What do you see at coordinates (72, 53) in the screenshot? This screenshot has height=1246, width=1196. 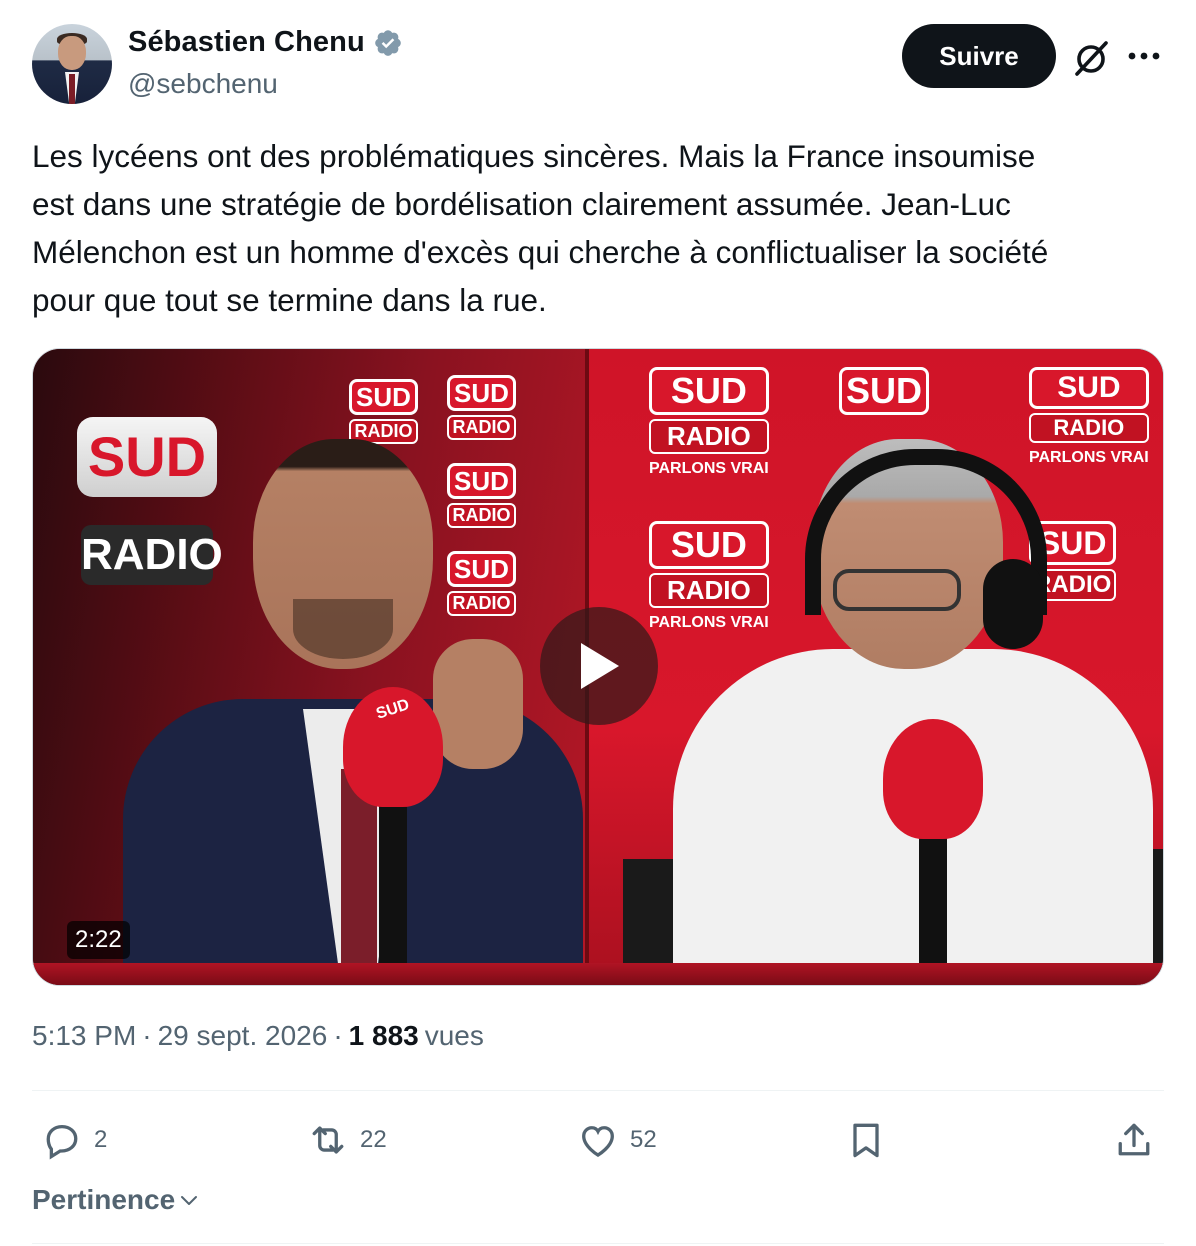 I see `avatar-face` at bounding box center [72, 53].